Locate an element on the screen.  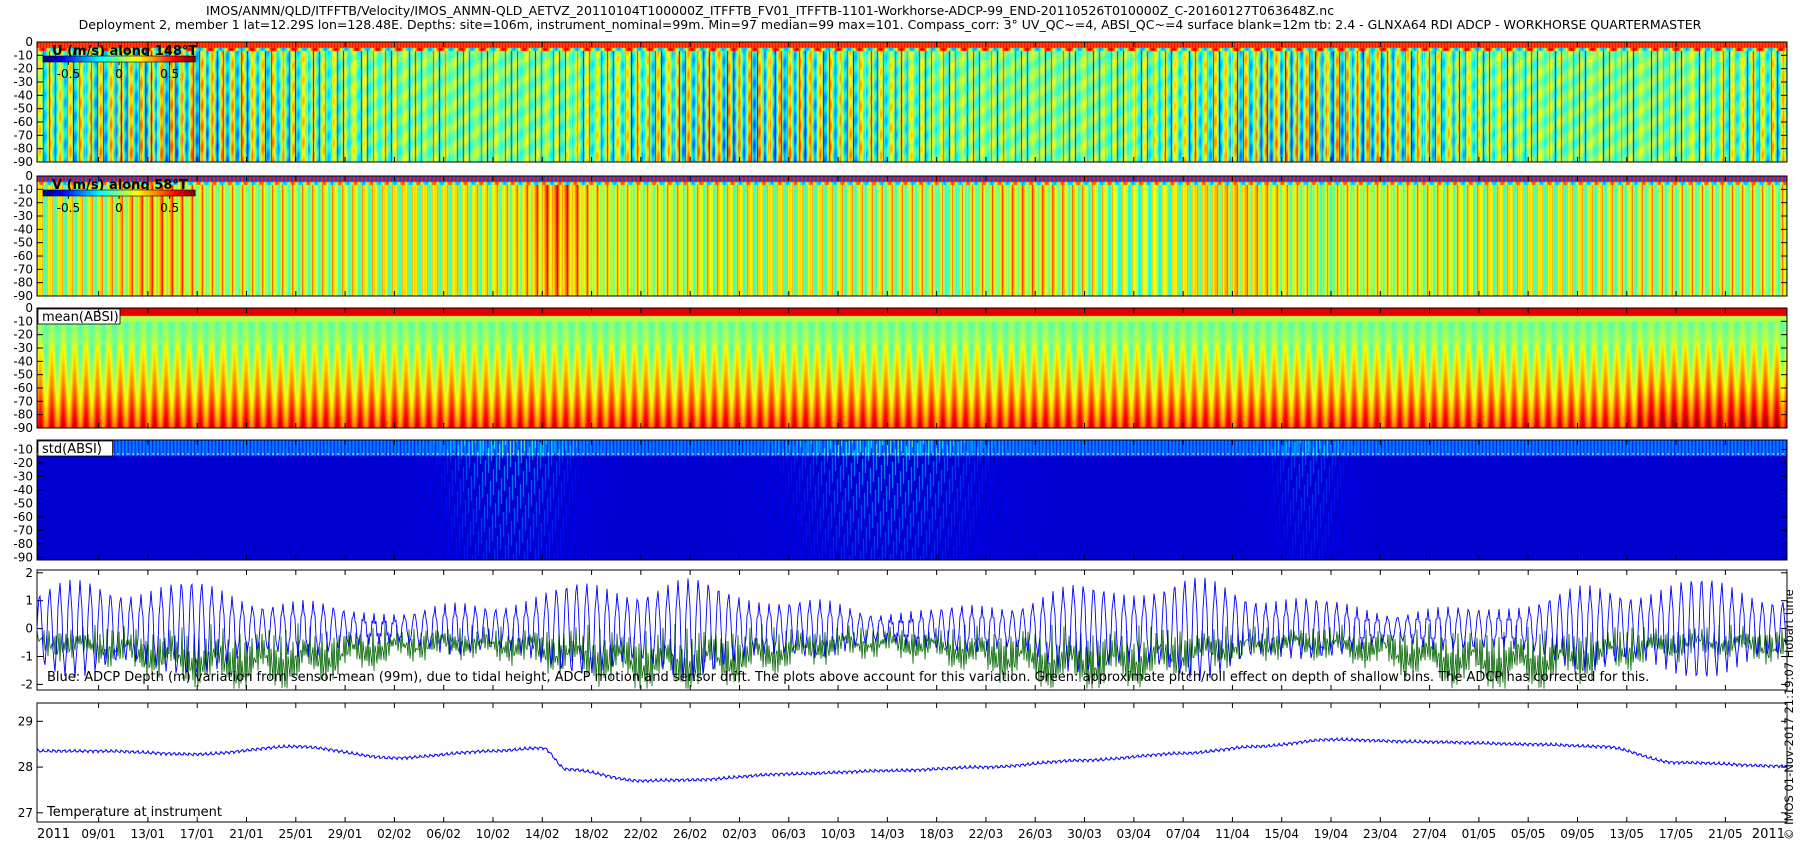
v-velocity-heatmap is located at coordinates (912, 236).